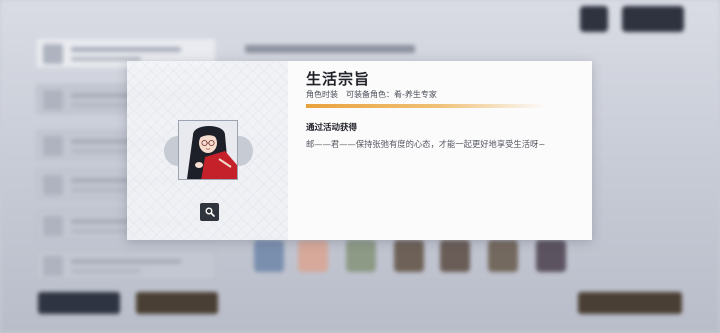 The height and width of the screenshot is (333, 720). I want to click on bg-list-row, so click(126, 265).